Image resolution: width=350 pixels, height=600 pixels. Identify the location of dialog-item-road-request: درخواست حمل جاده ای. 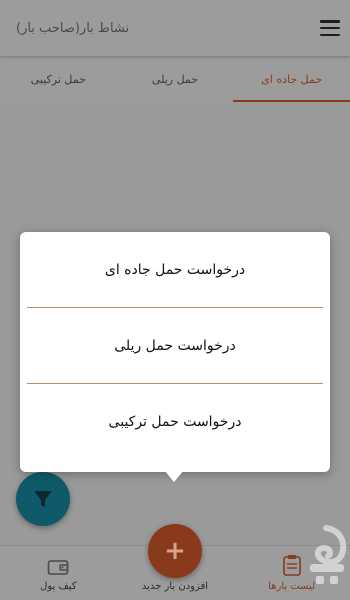
(175, 269).